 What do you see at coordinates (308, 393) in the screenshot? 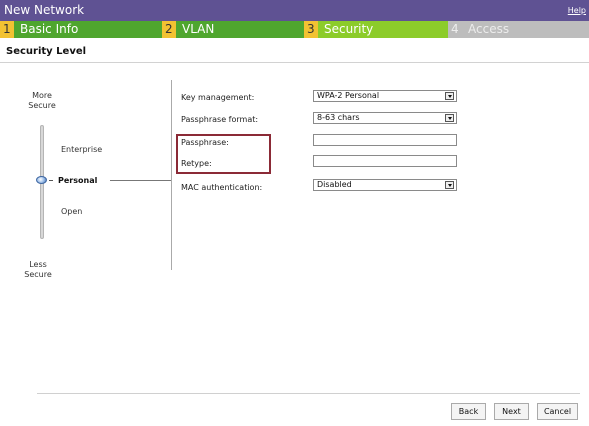
I see `footer-divider` at bounding box center [308, 393].